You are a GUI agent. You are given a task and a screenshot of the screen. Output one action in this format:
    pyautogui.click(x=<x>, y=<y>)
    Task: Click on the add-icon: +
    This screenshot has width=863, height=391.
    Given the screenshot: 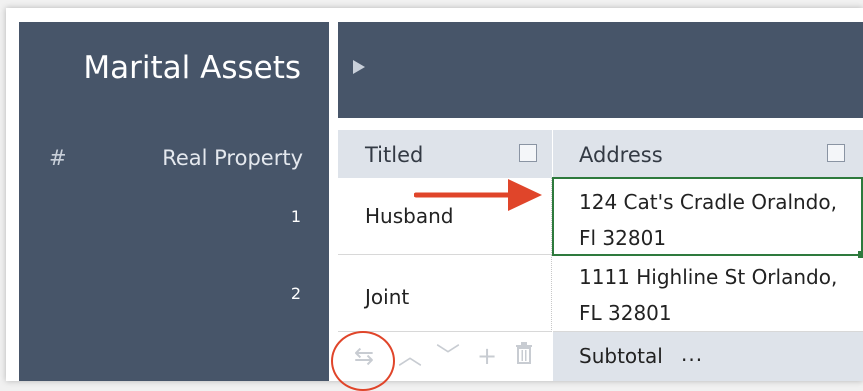 What is the action you would take?
    pyautogui.click(x=487, y=356)
    